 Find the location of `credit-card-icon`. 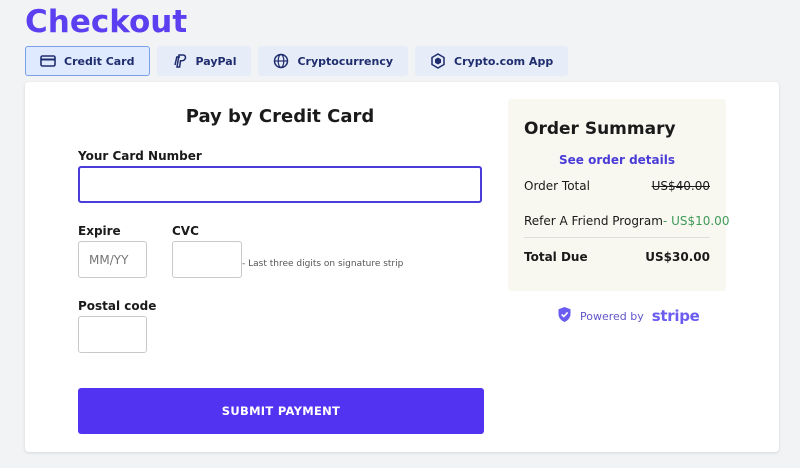

credit-card-icon is located at coordinates (48, 61).